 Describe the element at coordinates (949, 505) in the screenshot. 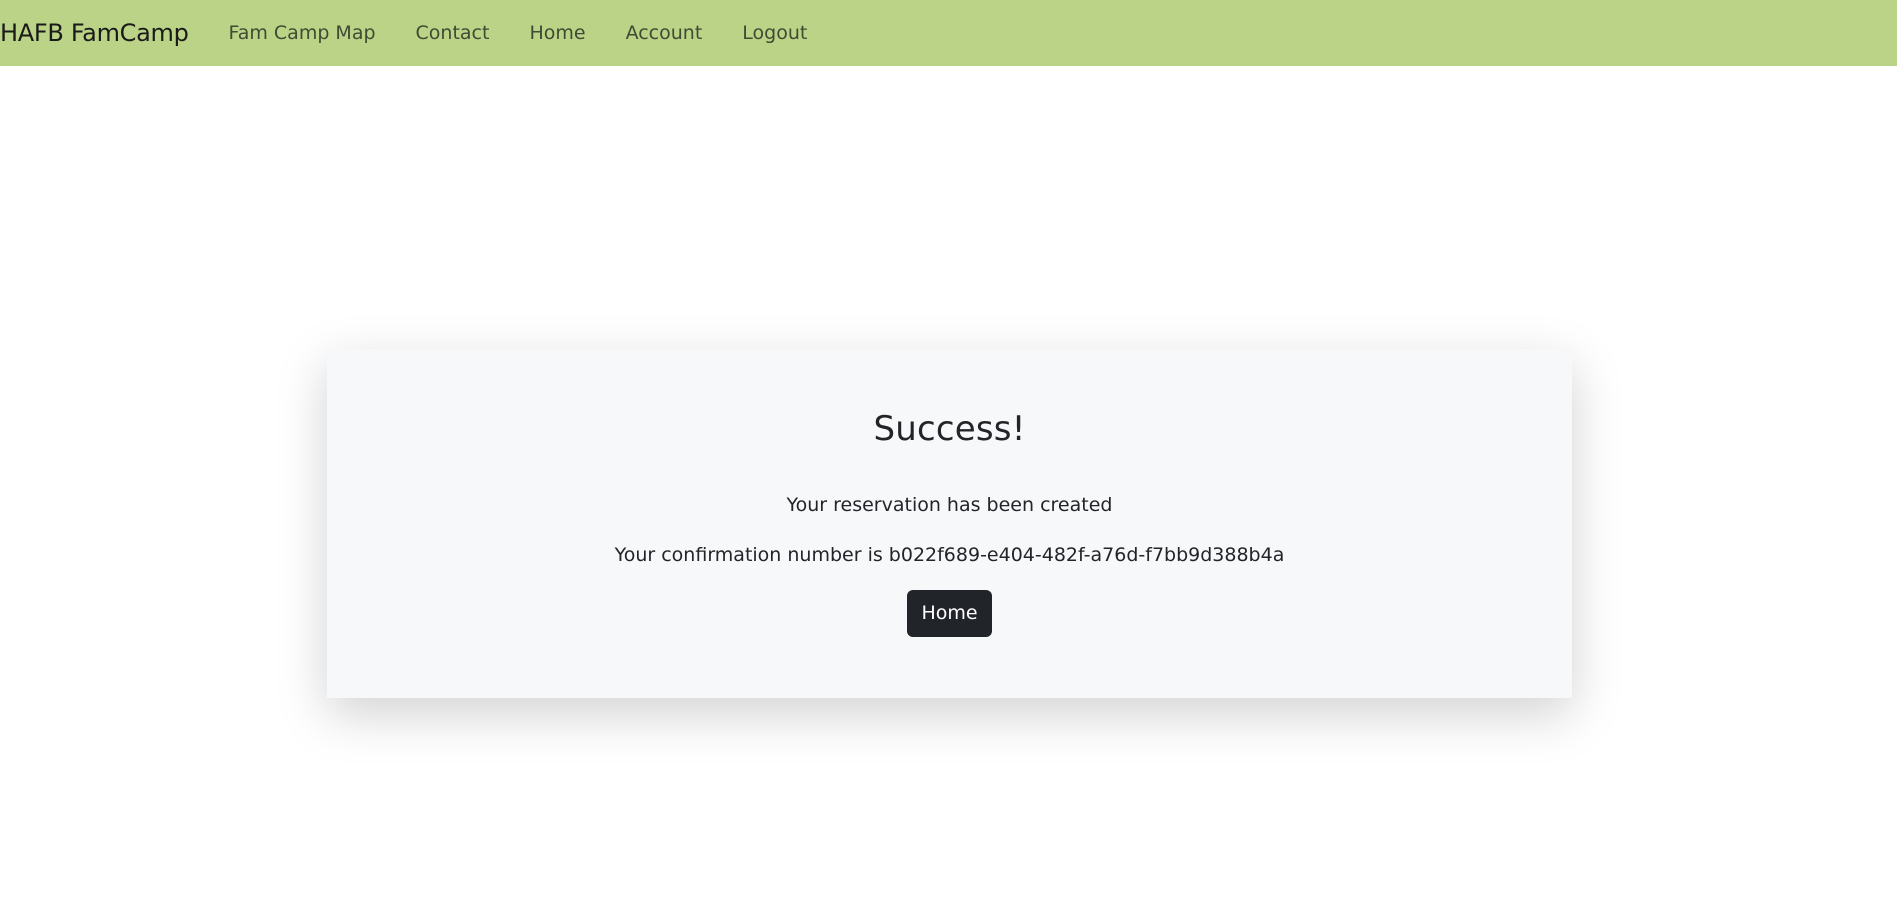

I see `reservation-message: Your reservation has been created` at that location.